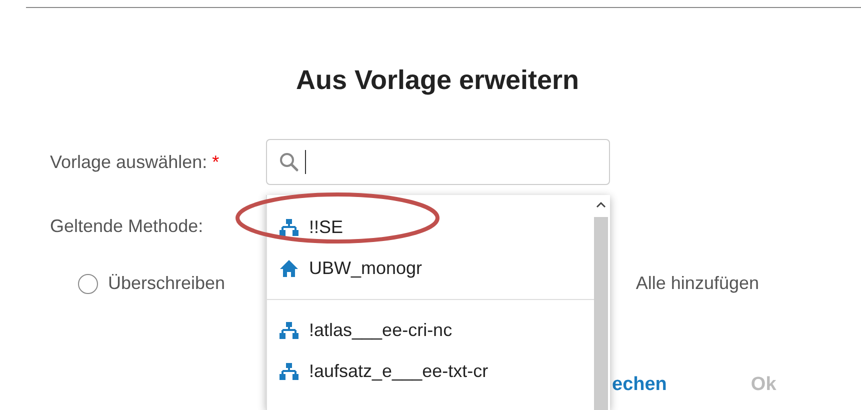 This screenshot has width=861, height=410. What do you see at coordinates (430, 371) in the screenshot?
I see `dropdown-item: !aufsatz_e___ee-txt-cr` at bounding box center [430, 371].